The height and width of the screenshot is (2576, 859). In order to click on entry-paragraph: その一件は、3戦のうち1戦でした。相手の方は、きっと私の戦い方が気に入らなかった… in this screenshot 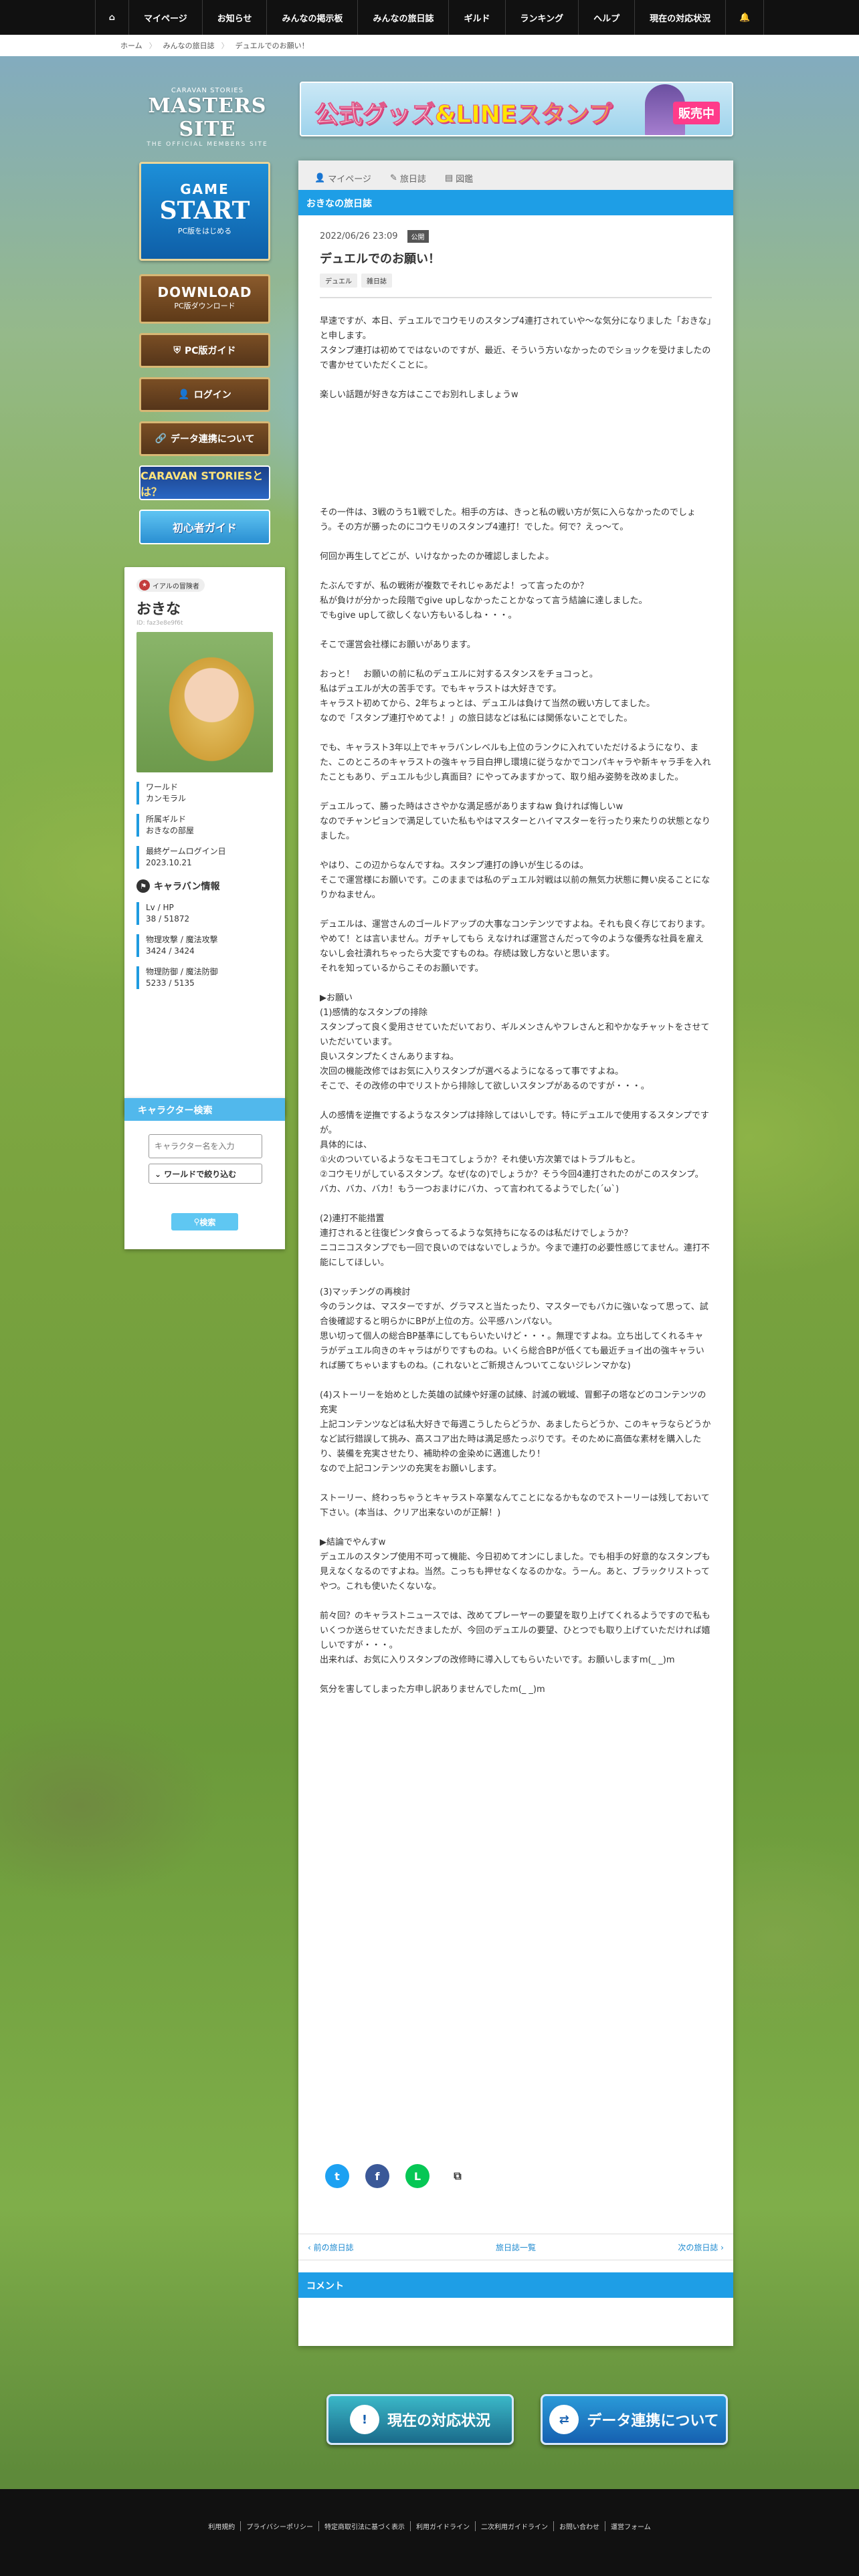, I will do `click(508, 520)`.